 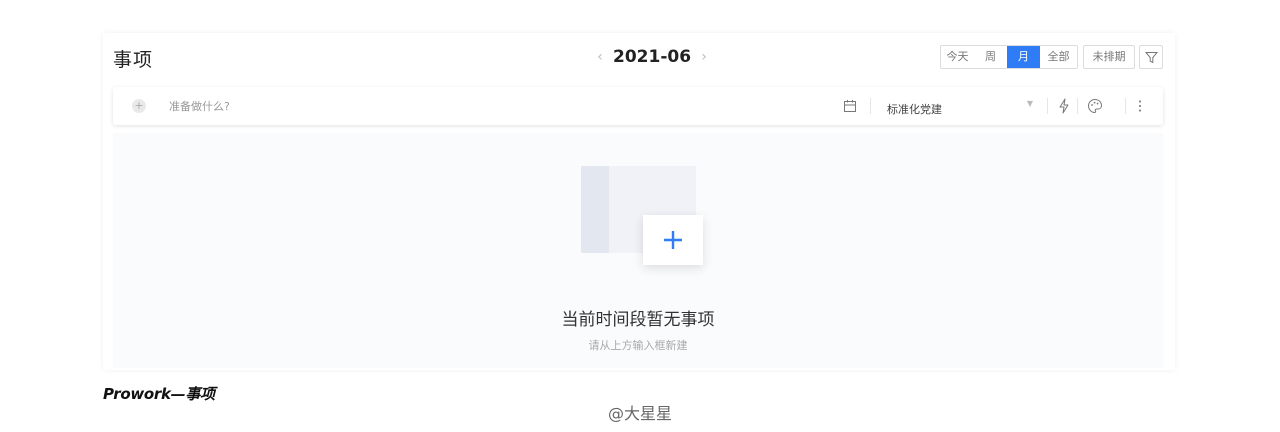 I want to click on add-circle-icon: +, so click(x=139, y=106).